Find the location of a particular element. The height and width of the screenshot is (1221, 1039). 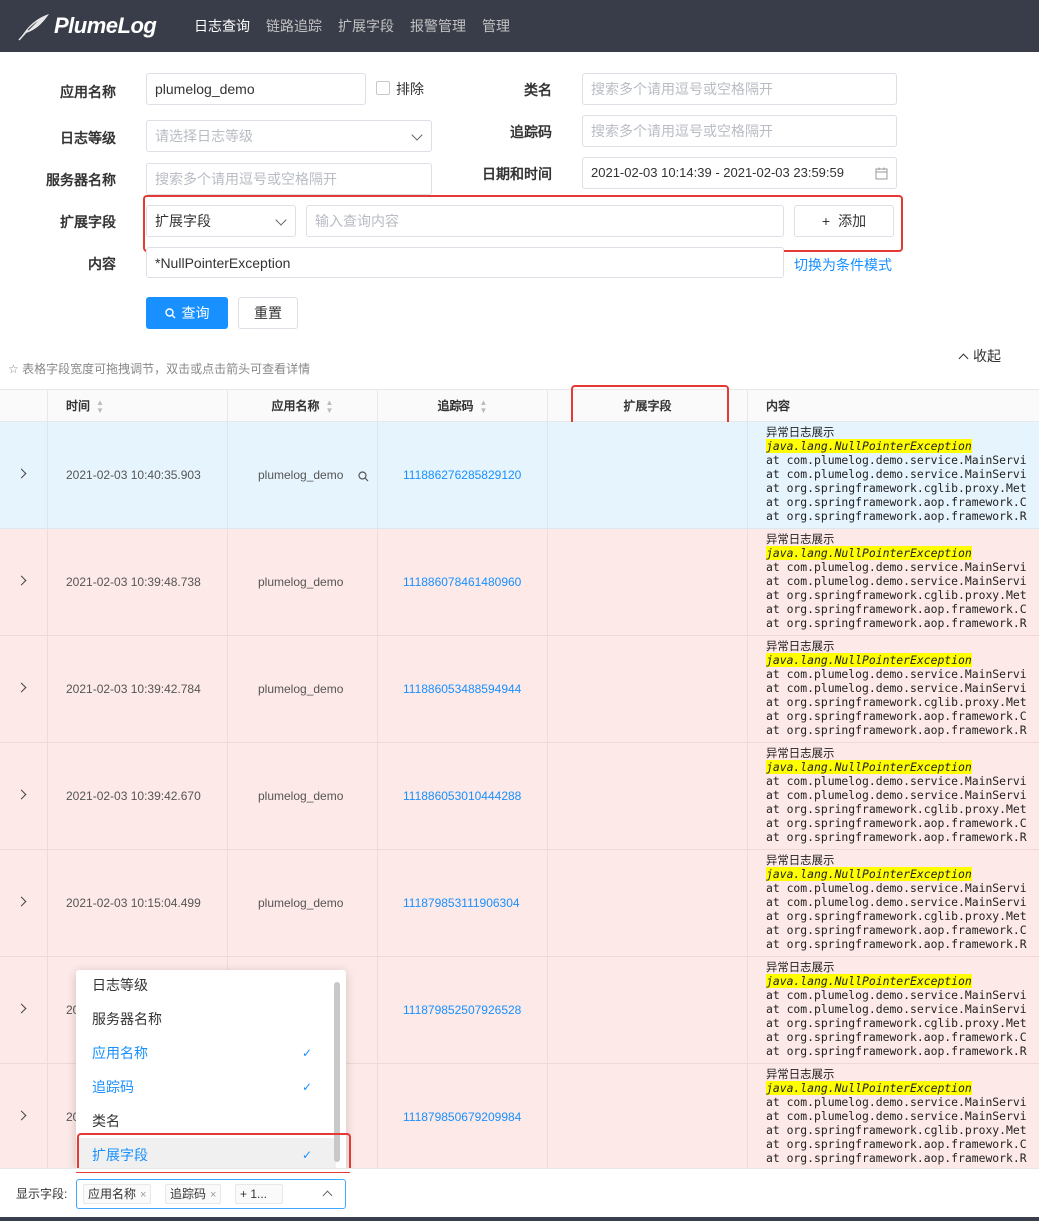

reset-button: 重置 is located at coordinates (268, 313).